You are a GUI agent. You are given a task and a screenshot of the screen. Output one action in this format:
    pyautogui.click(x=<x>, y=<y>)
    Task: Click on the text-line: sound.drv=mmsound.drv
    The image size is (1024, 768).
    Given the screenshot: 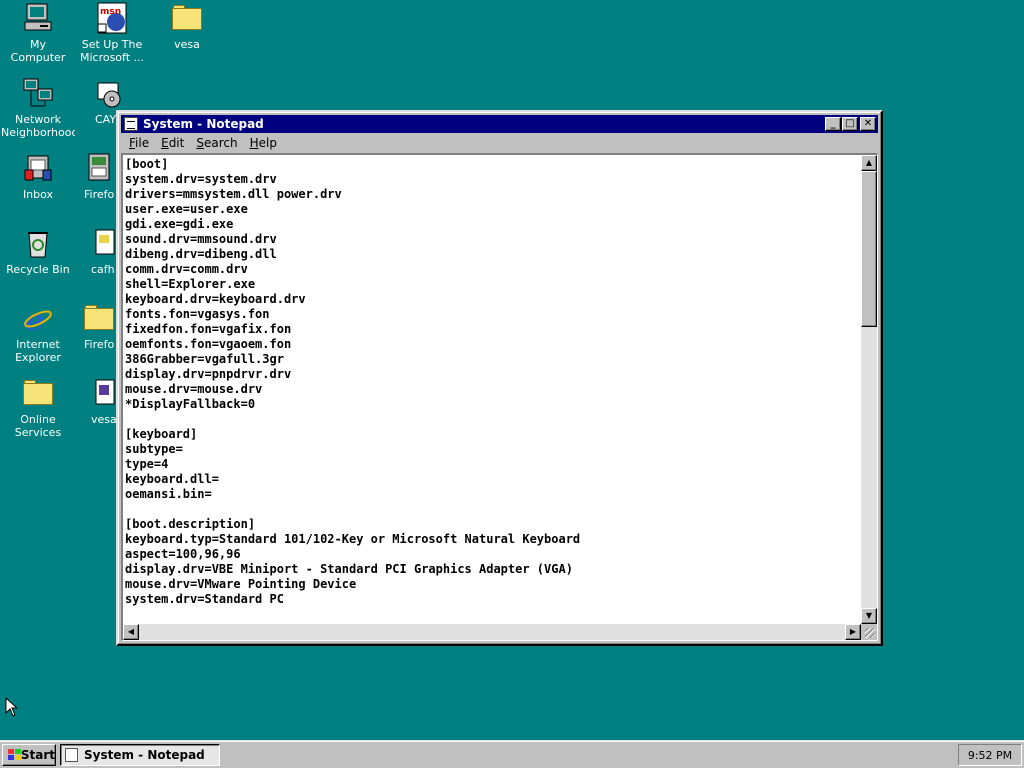 What is the action you would take?
    pyautogui.click(x=201, y=239)
    